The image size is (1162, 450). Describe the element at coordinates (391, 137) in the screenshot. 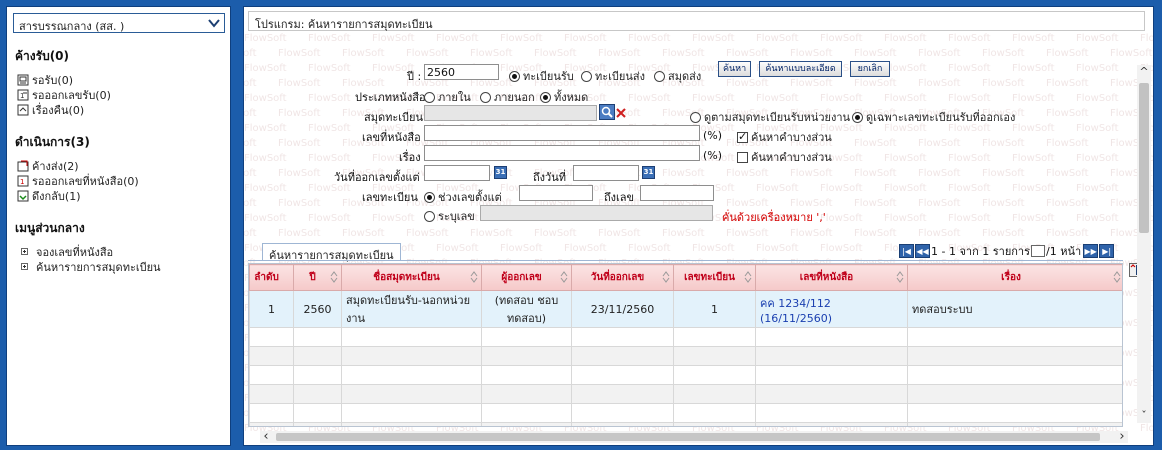

I see `doc-number-label: เลขที่หนังสือ` at that location.